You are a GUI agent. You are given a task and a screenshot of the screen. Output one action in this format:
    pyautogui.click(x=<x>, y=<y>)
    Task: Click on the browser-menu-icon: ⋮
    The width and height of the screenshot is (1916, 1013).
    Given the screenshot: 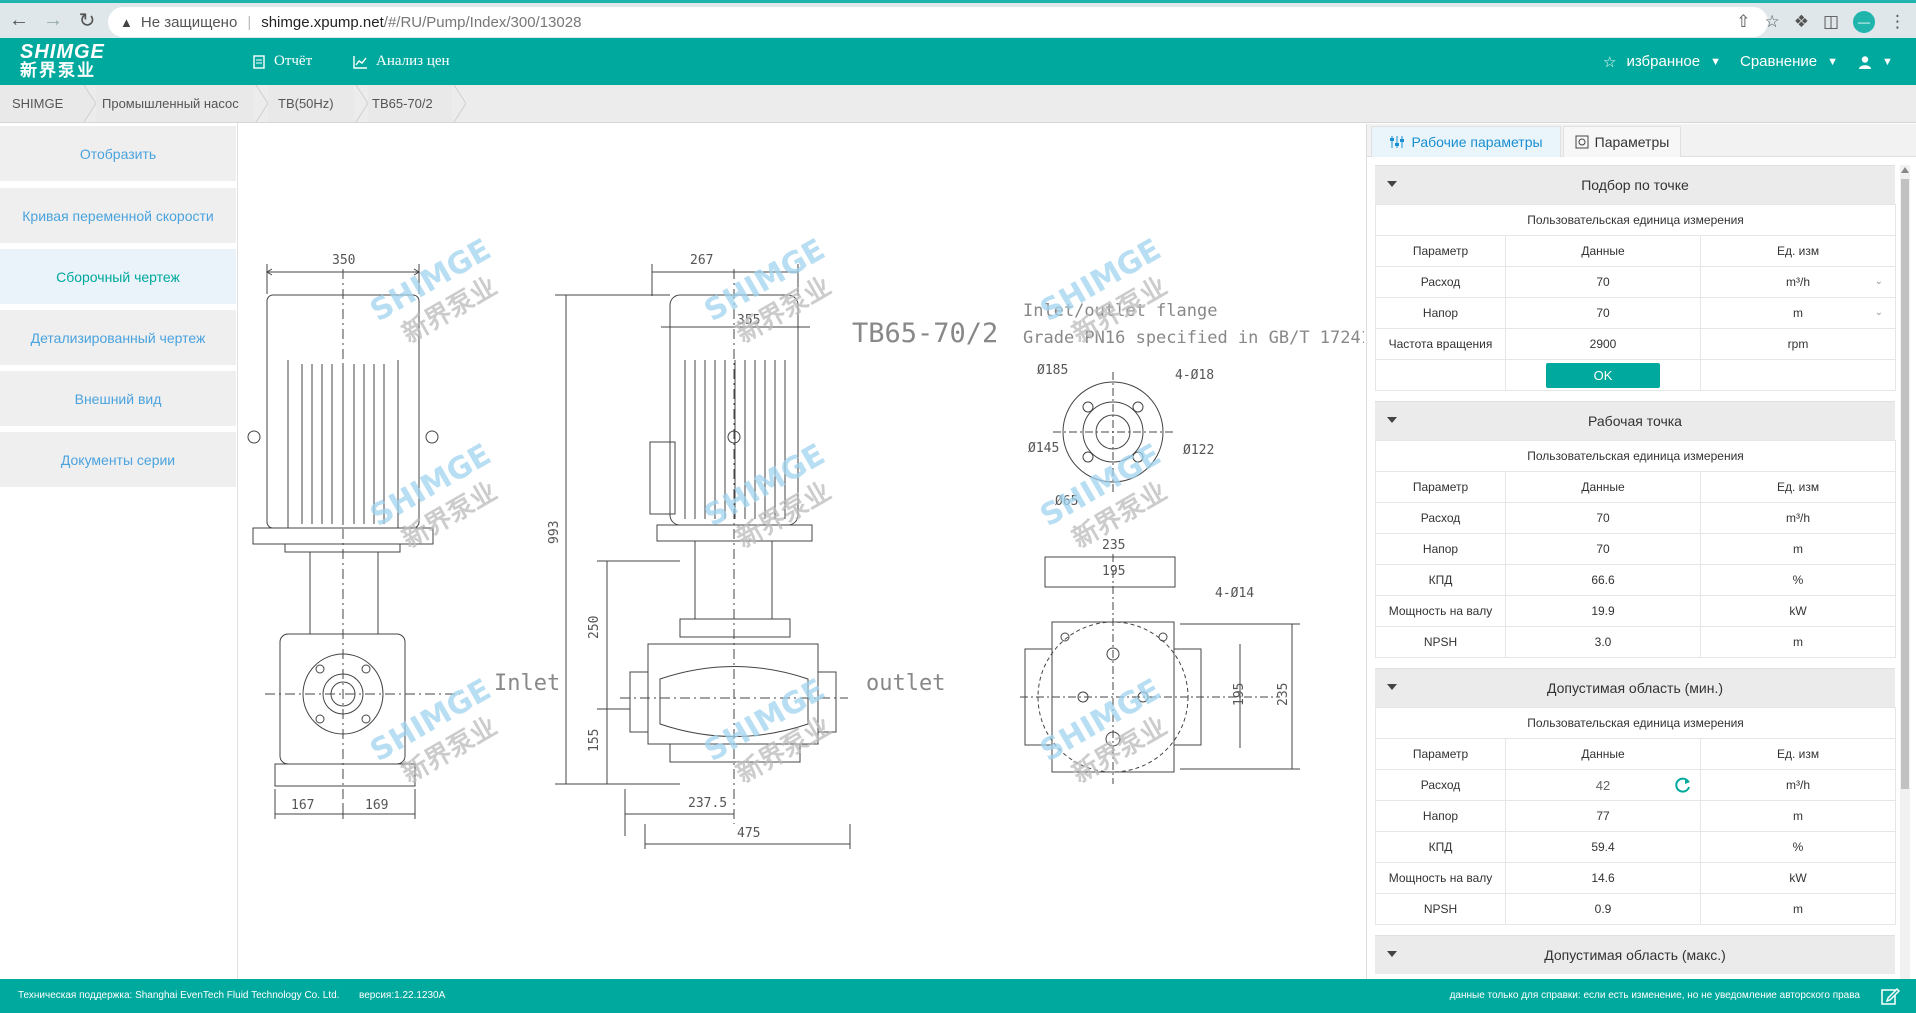 What is the action you would take?
    pyautogui.click(x=1897, y=22)
    